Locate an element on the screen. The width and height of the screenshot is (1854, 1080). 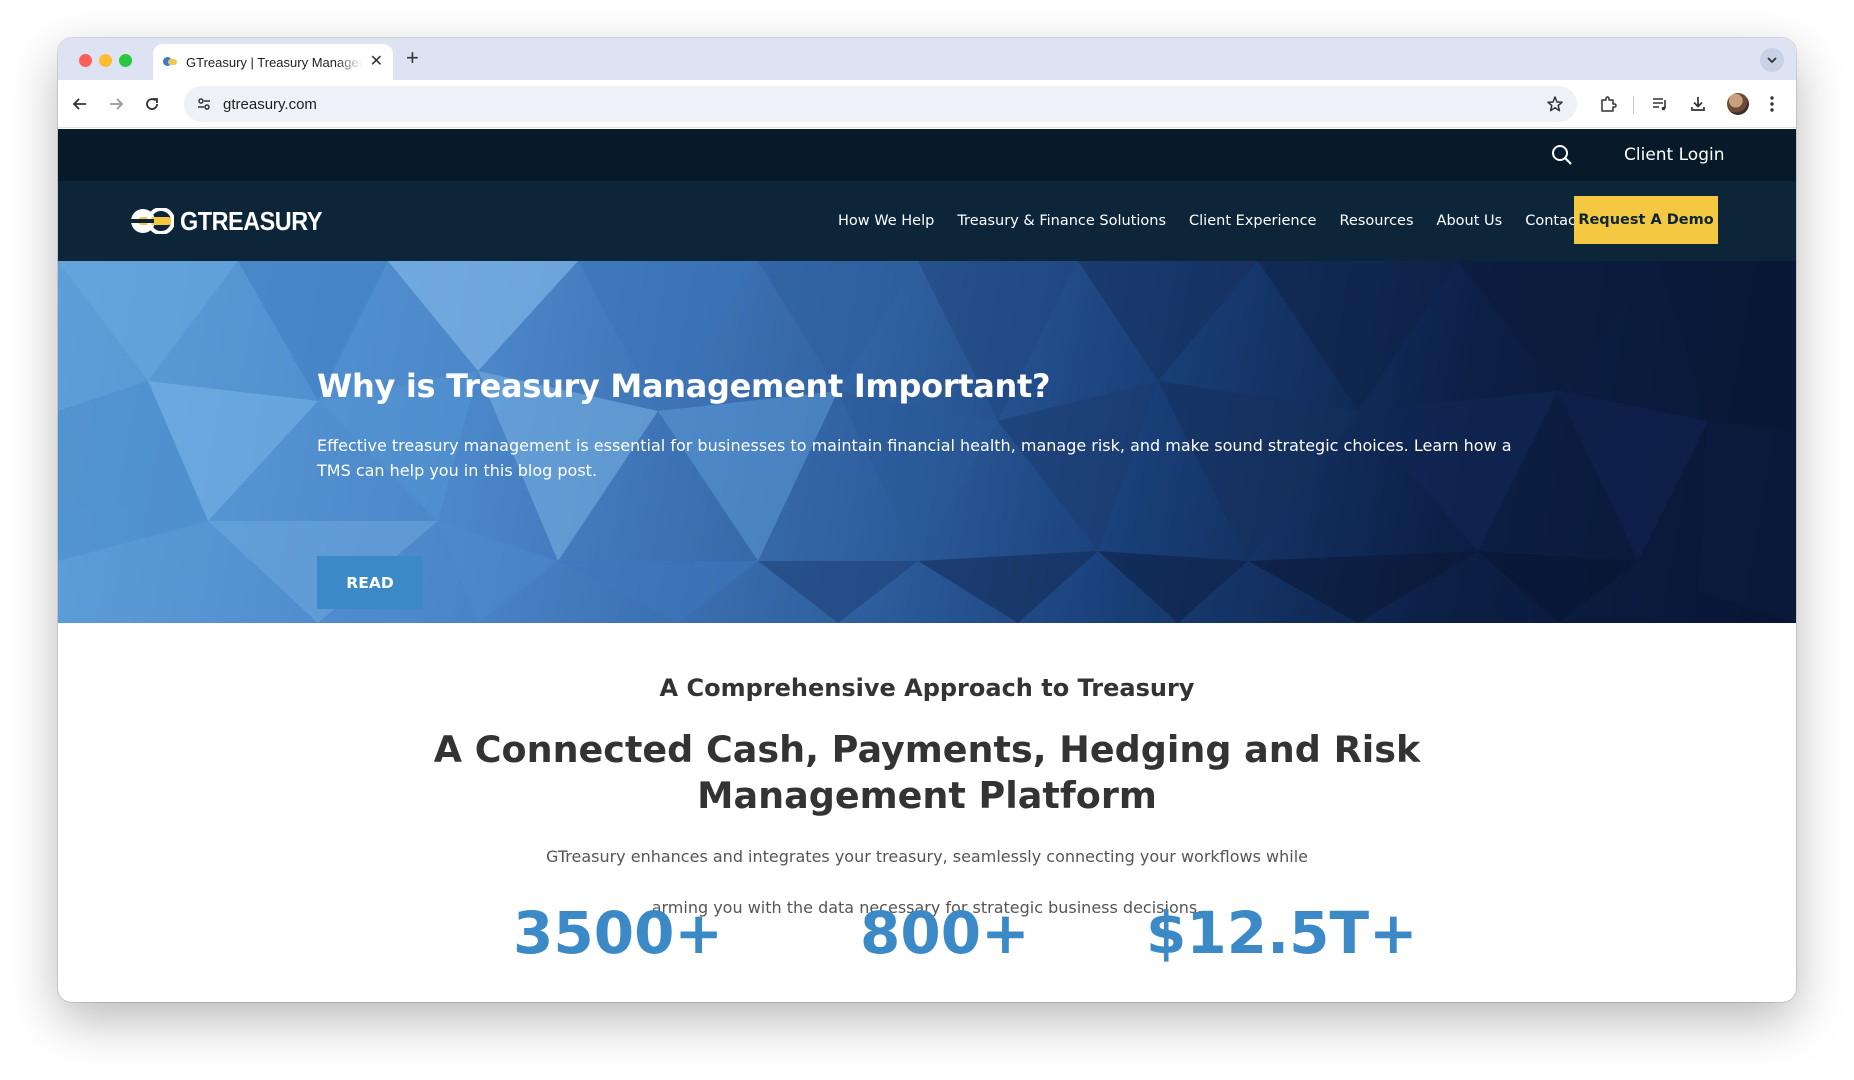
request-demo-button: Request A Demo is located at coordinates (1646, 220).